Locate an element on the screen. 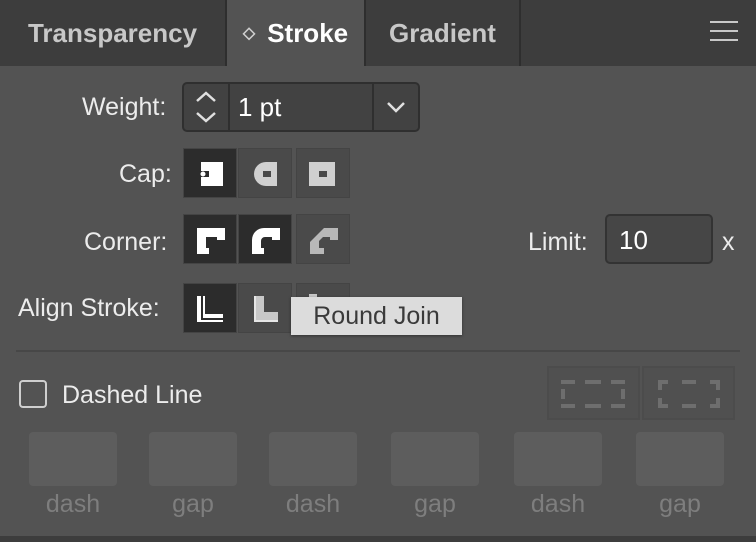  butt-cap-icon is located at coordinates (211, 174).